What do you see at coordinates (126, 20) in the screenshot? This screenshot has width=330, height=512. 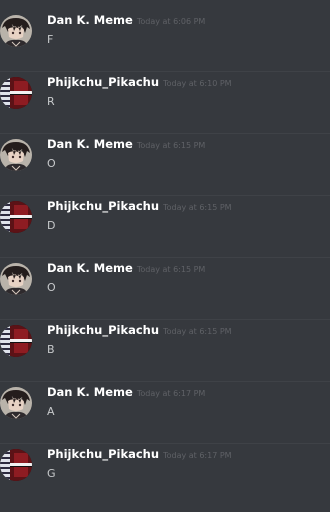 I see `username-label: Dan K. Meme Today at 6:06 PM` at bounding box center [126, 20].